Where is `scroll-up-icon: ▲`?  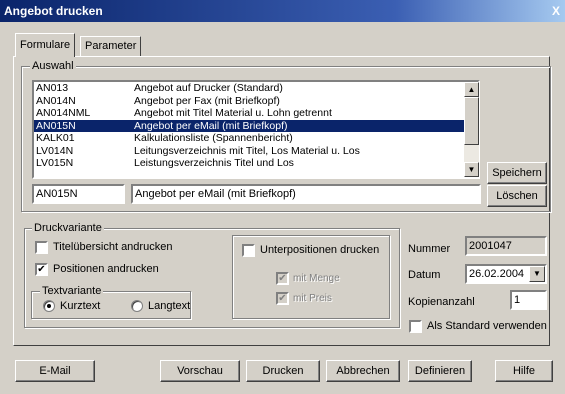 scroll-up-icon: ▲ is located at coordinates (471, 89).